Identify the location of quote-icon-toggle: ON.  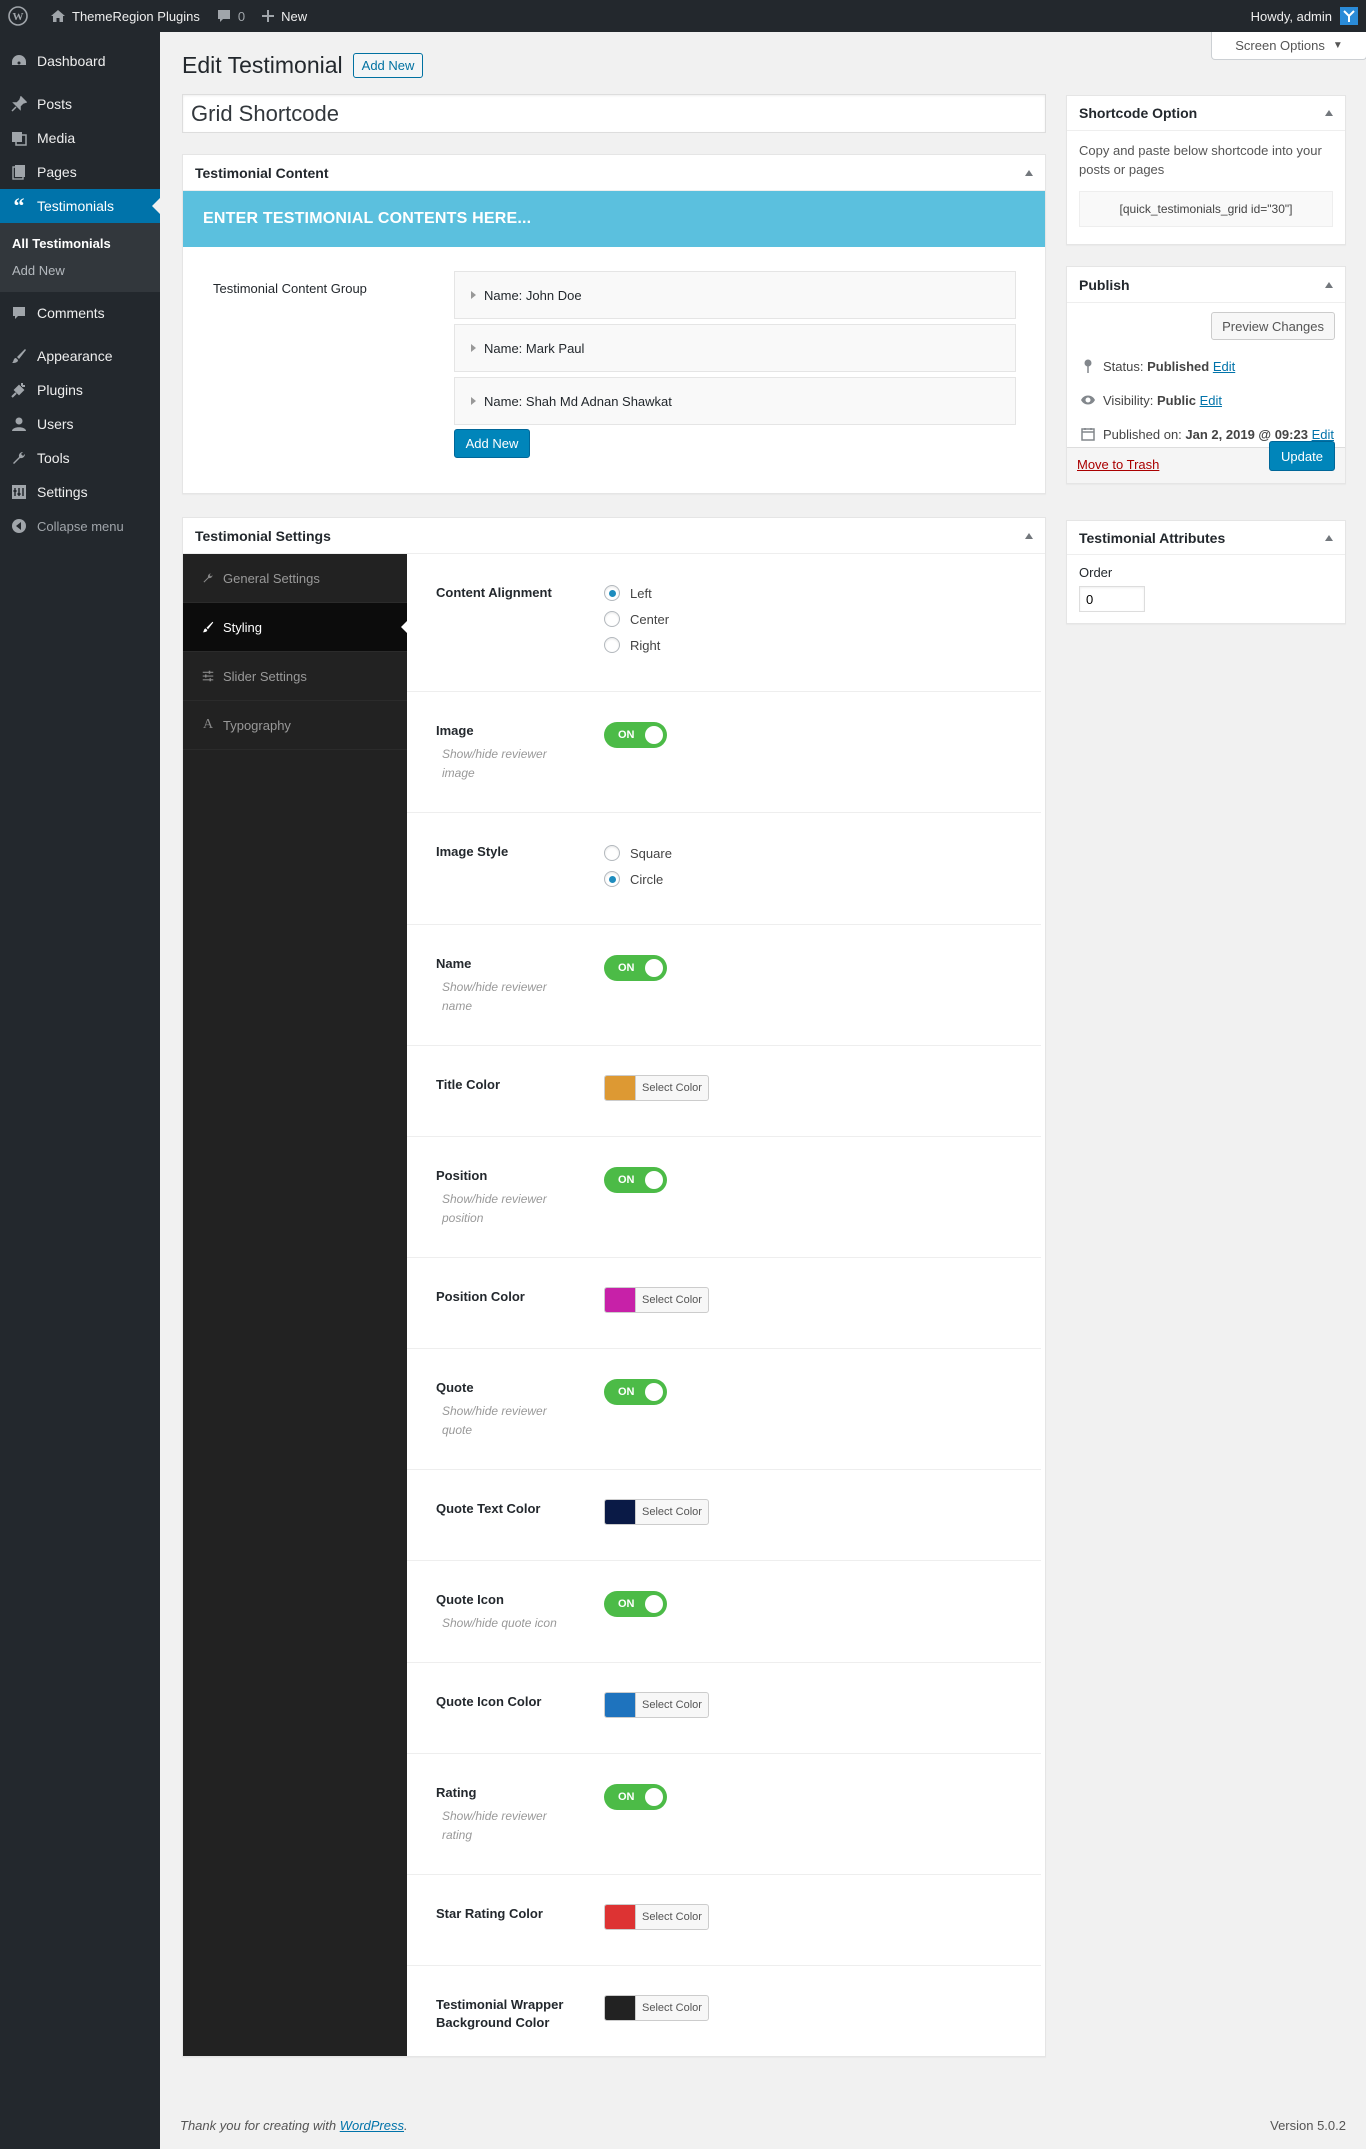
(635, 1604).